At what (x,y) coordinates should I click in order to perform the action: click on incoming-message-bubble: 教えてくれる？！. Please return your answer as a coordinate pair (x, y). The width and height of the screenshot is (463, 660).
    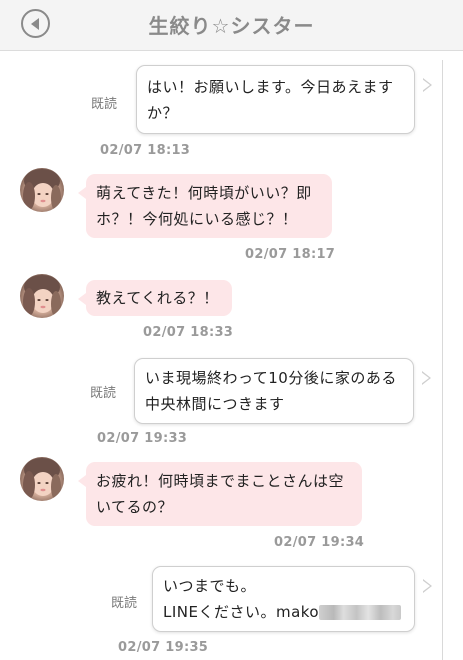
    Looking at the image, I should click on (155, 298).